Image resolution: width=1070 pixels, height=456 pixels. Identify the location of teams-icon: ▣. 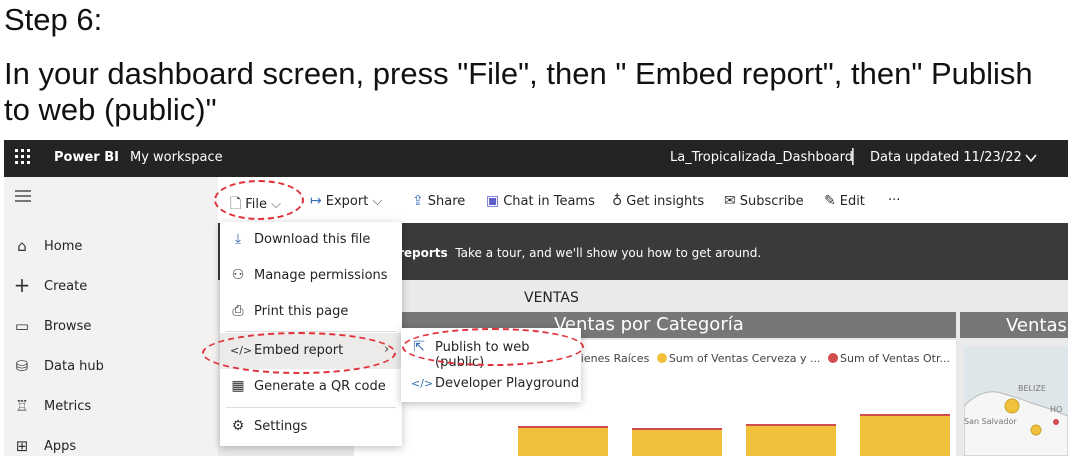
(493, 201).